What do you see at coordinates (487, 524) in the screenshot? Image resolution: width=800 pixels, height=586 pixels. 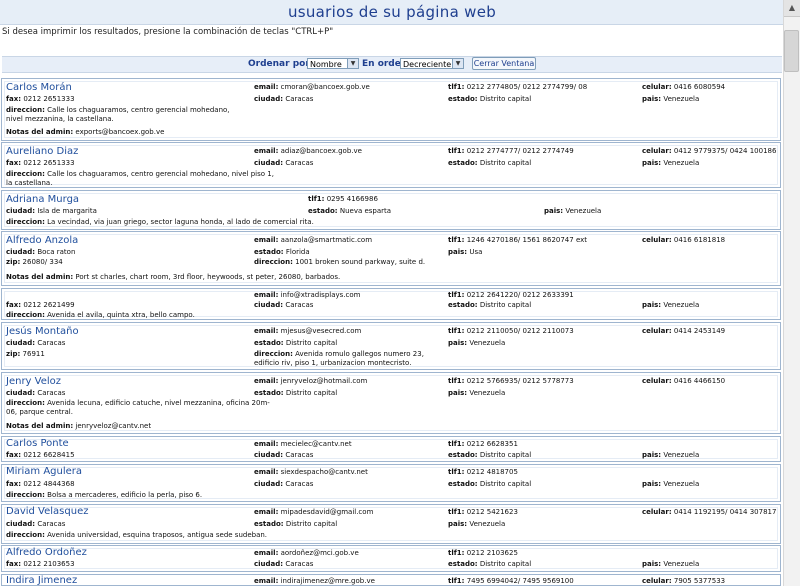 I see `field-value: Venezuela` at bounding box center [487, 524].